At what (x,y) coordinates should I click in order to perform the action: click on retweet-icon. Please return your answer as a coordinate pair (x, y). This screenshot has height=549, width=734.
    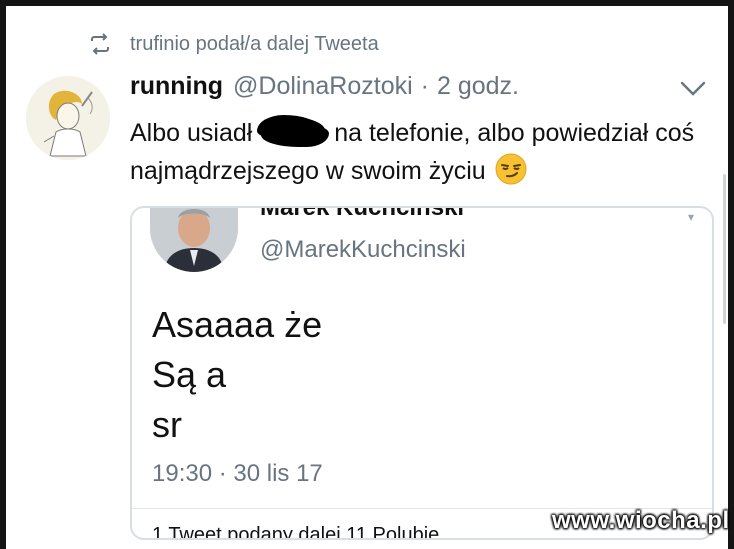
    Looking at the image, I should click on (100, 44).